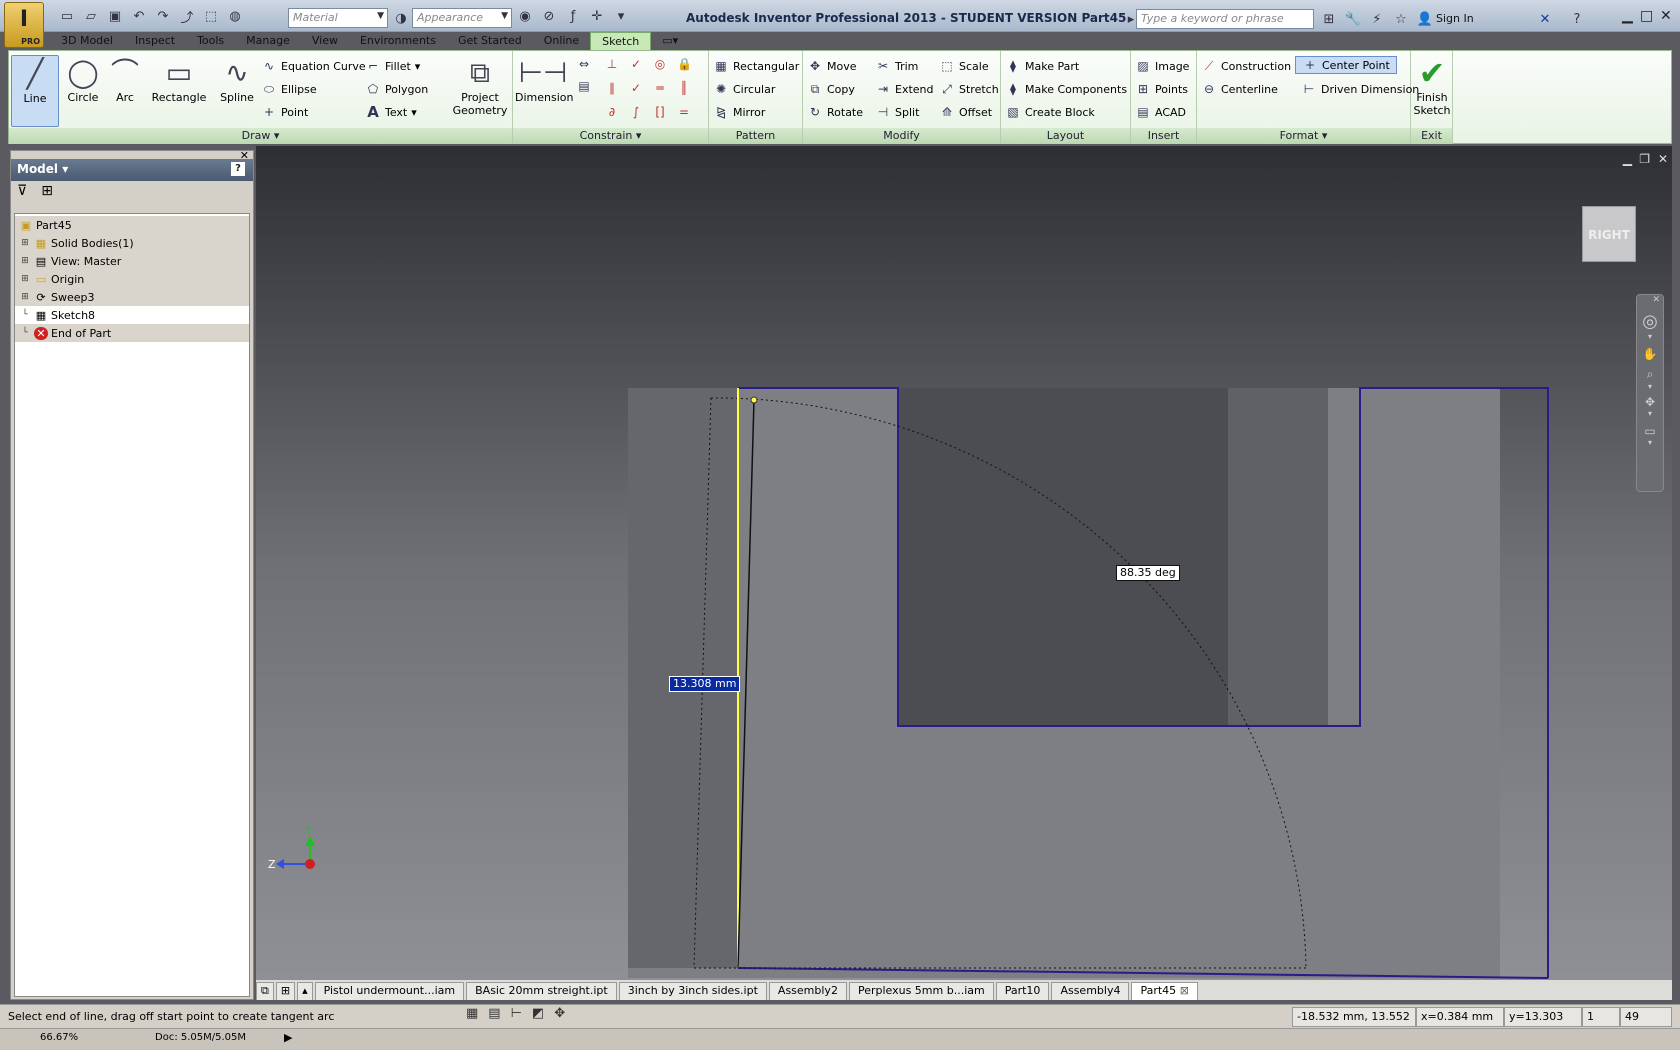  Describe the element at coordinates (739, 112) in the screenshot. I see `mirror-button: ⧎ Mirror` at that location.